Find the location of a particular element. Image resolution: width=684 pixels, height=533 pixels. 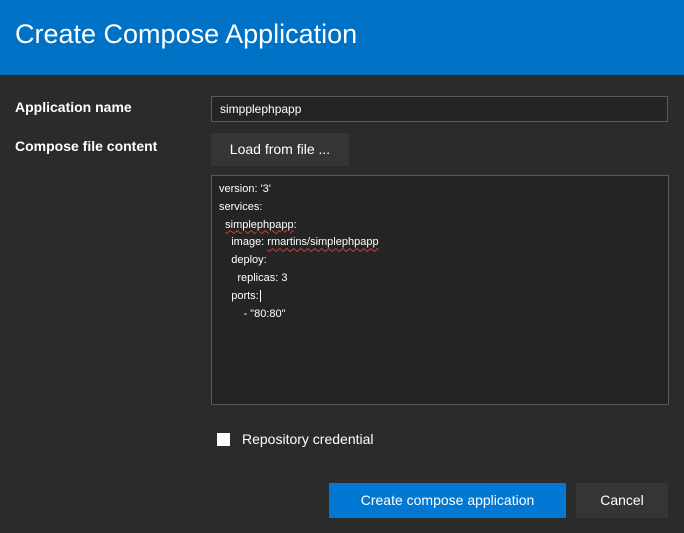

app-name-label: Application name is located at coordinates (73, 107).